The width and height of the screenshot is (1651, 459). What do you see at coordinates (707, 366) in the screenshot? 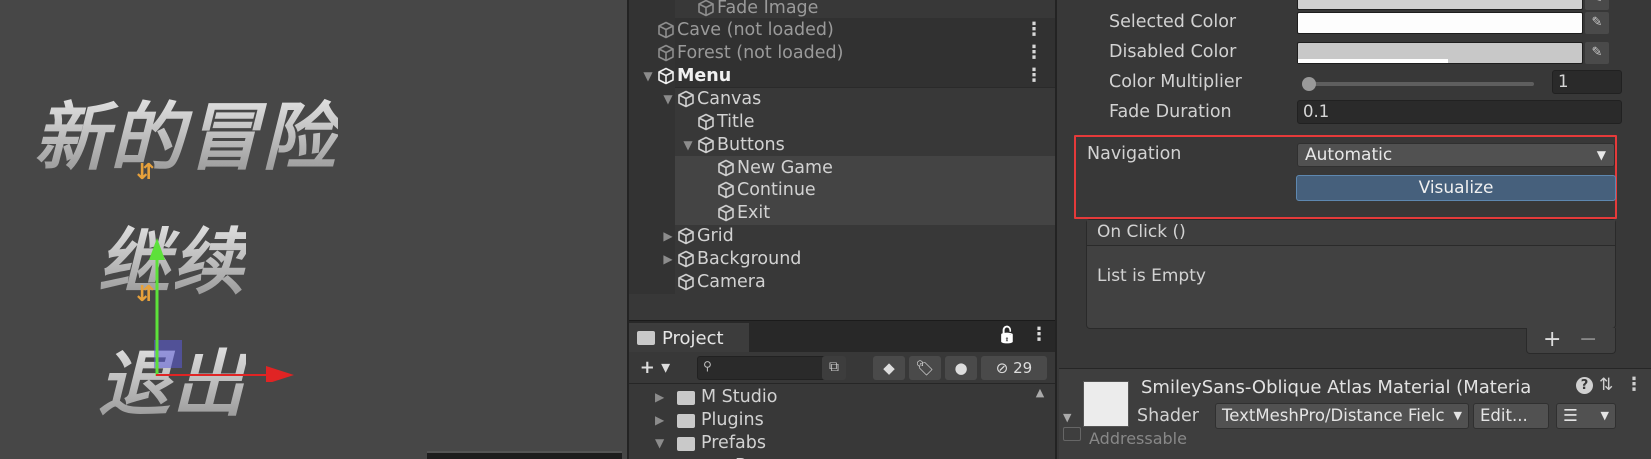
I see `search-icon: ⚲` at bounding box center [707, 366].